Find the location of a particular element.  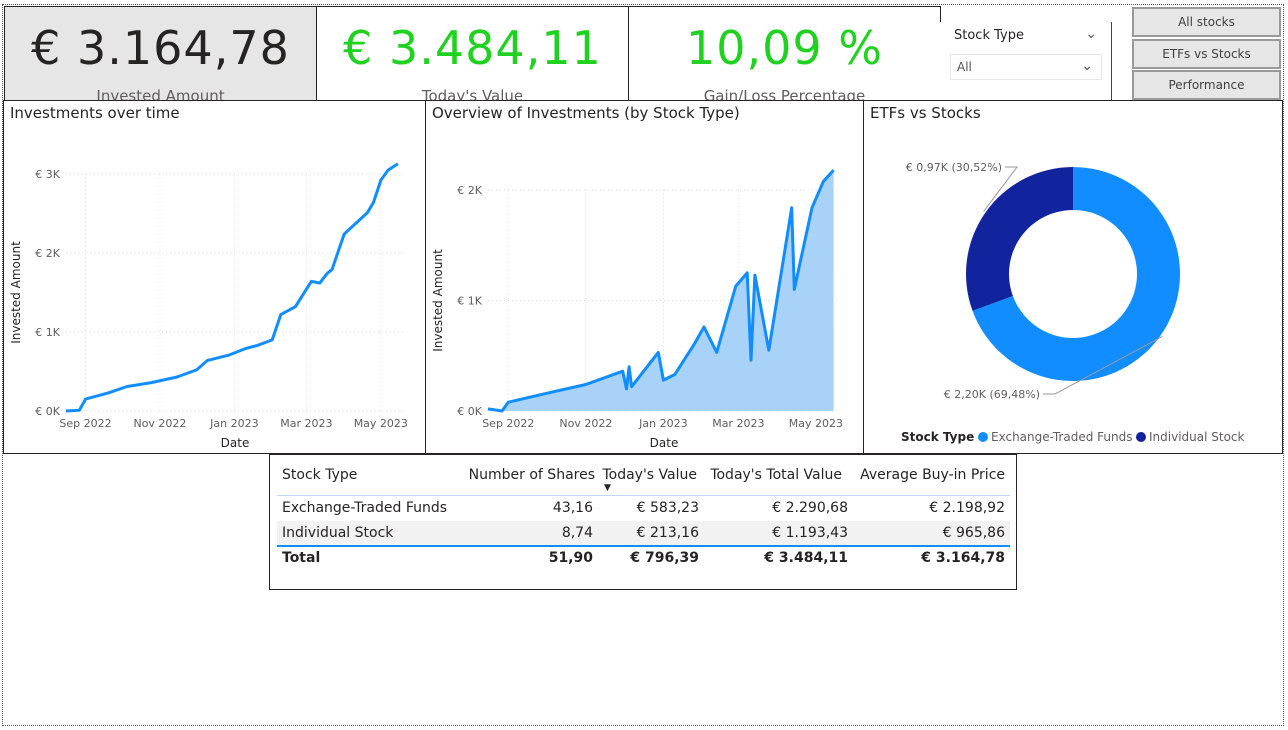

slicer-dropdown: All ⌄ is located at coordinates (1026, 67).